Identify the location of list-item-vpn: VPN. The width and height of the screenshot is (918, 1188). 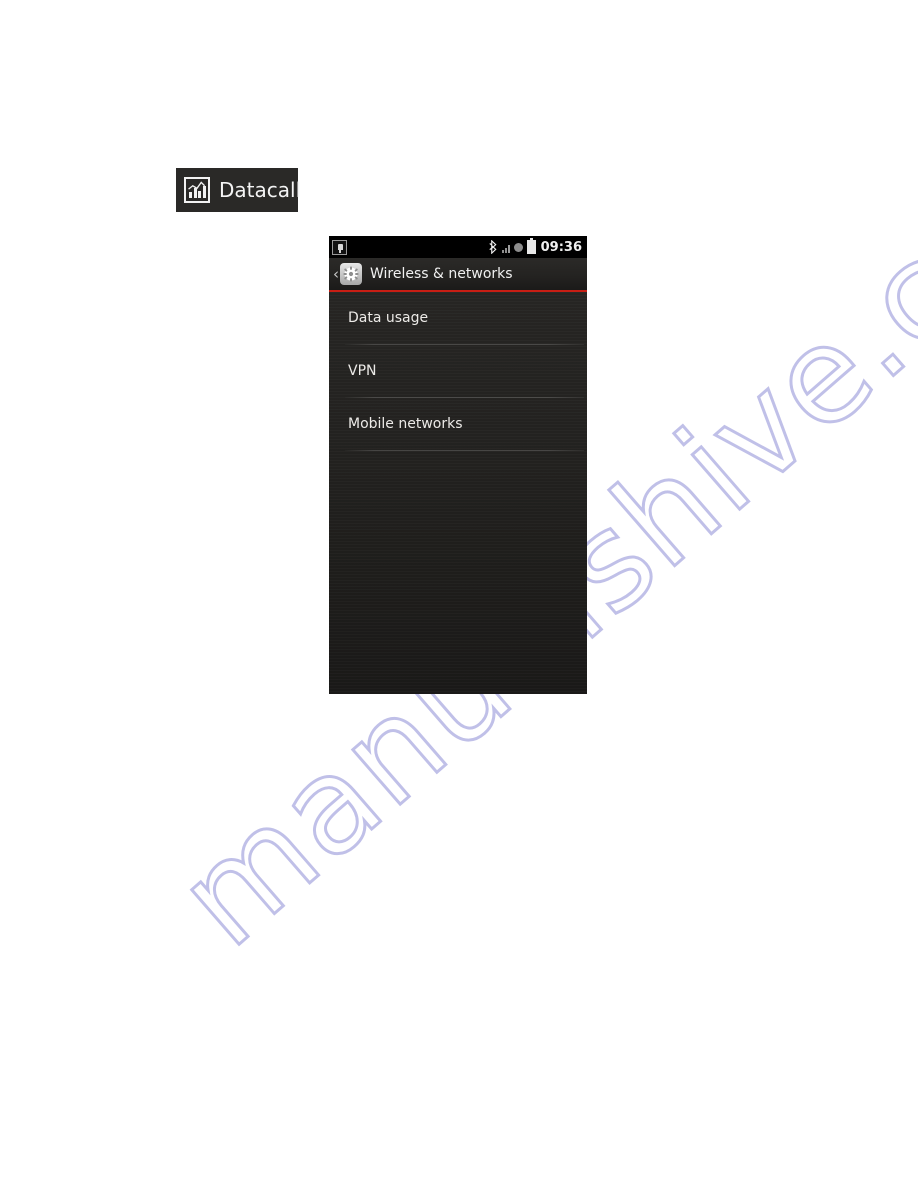
(458, 371).